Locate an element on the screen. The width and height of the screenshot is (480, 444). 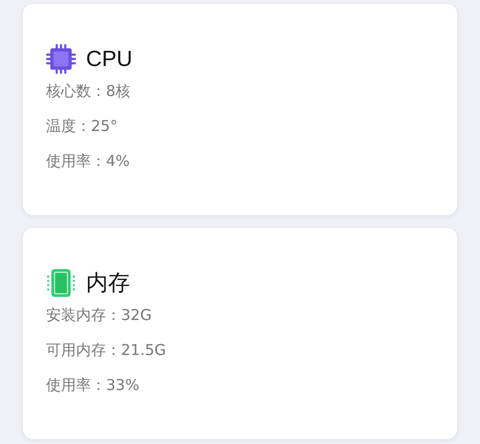
info-text: 核心数：8核 is located at coordinates (89, 92).